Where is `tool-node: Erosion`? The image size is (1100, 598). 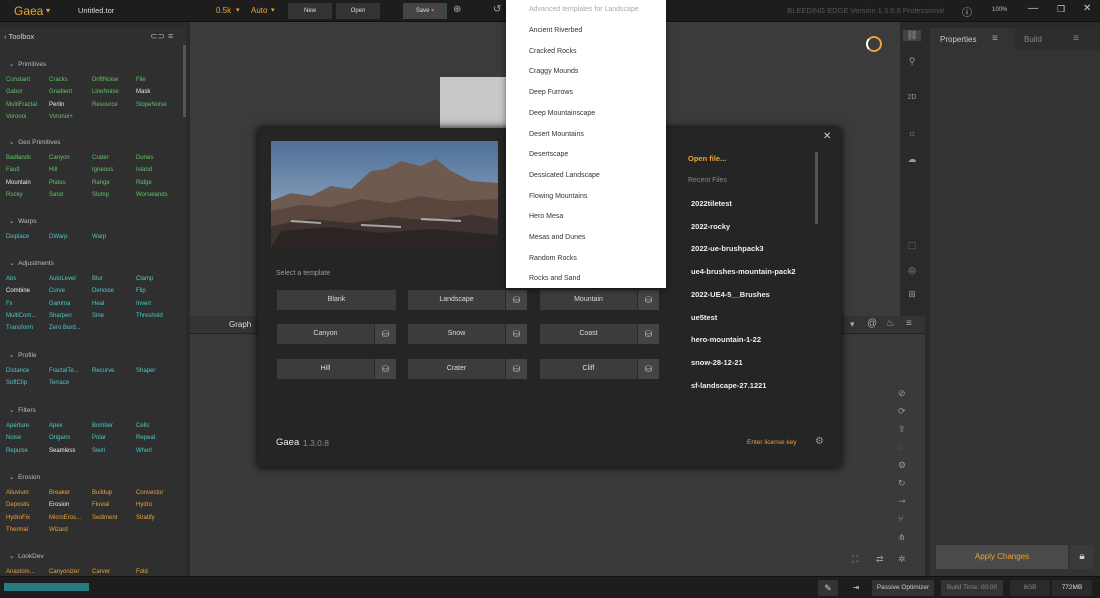 tool-node: Erosion is located at coordinates (59, 505).